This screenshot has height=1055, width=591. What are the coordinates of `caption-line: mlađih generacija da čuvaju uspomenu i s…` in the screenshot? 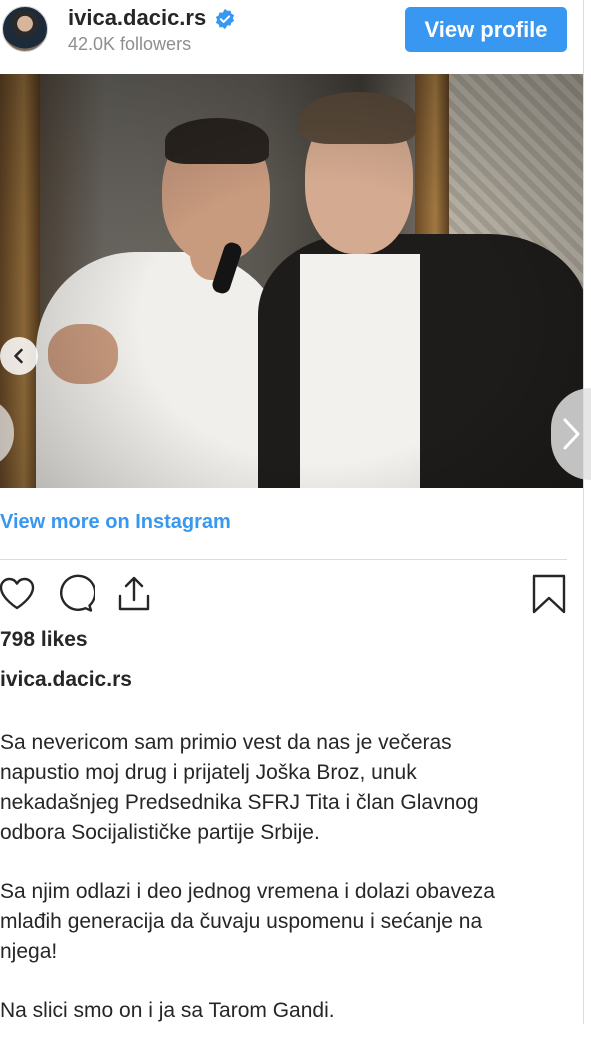 It's located at (241, 921).